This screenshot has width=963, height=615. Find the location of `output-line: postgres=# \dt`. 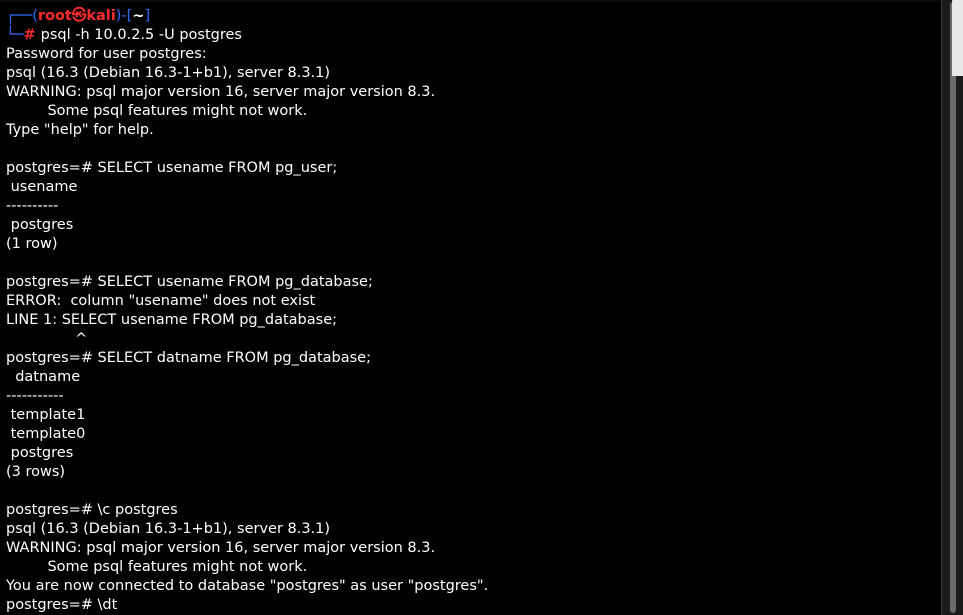

output-line: postgres=# \dt is located at coordinates (62, 605).